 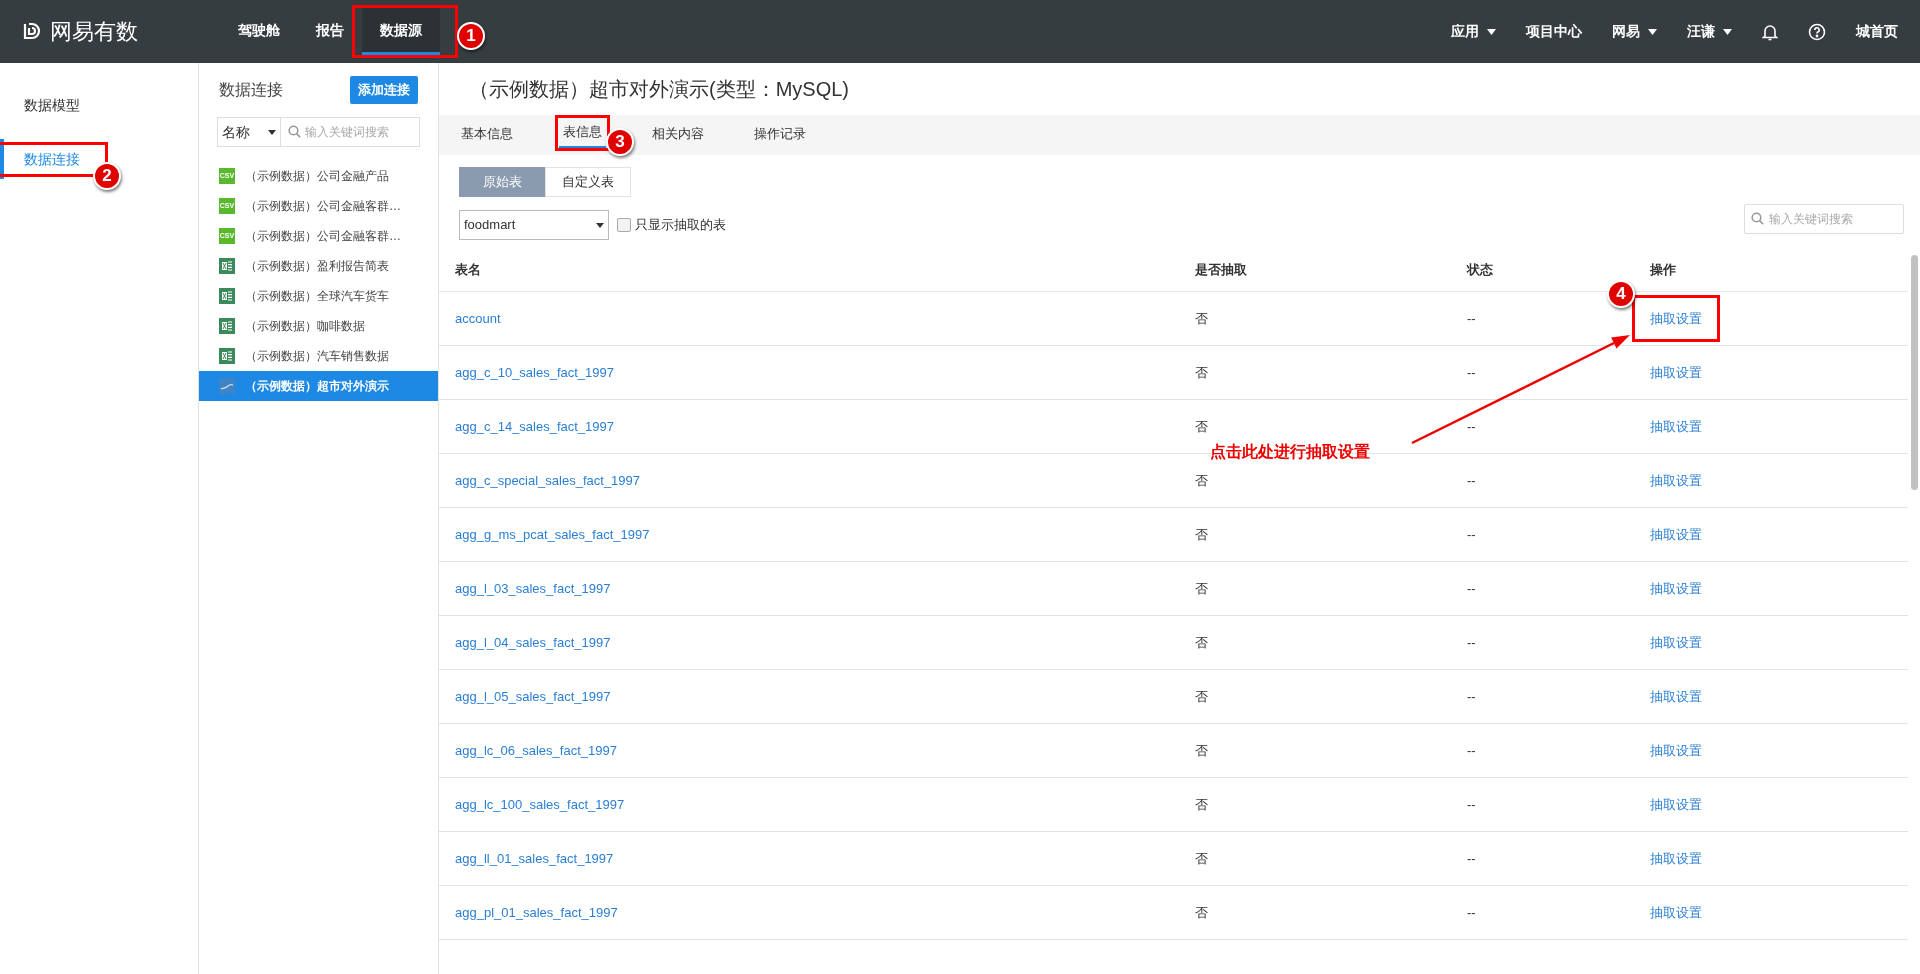 I want to click on column-header: 是否抽取, so click(x=1221, y=269).